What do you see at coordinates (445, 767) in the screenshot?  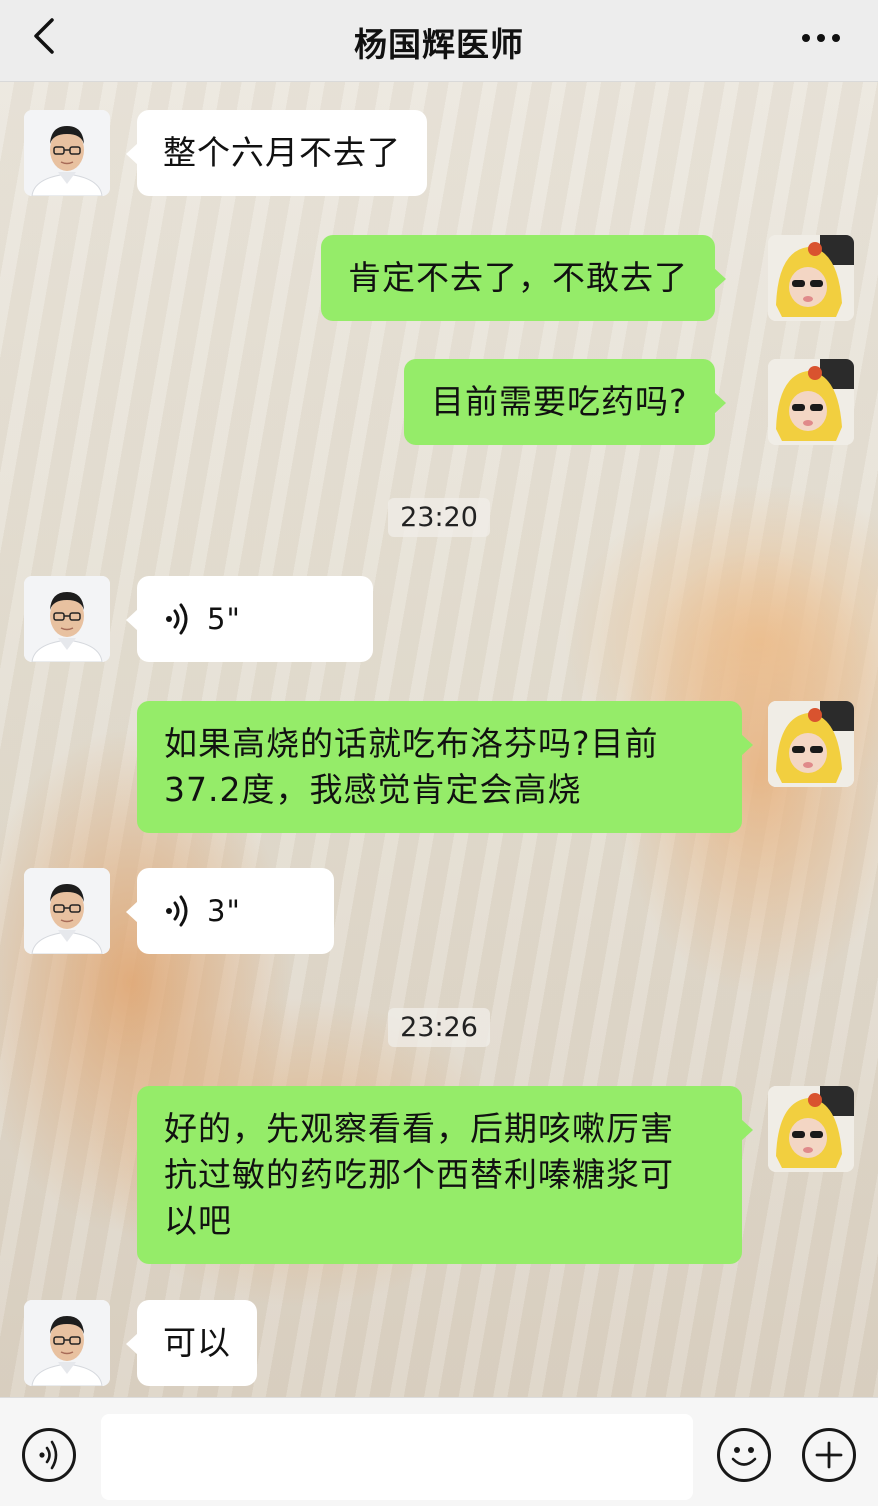 I see `message-bubble-outgoing: 如果高烧的话就吃布洛芬吗?目前 37.2度，我感觉肯定会高烧` at bounding box center [445, 767].